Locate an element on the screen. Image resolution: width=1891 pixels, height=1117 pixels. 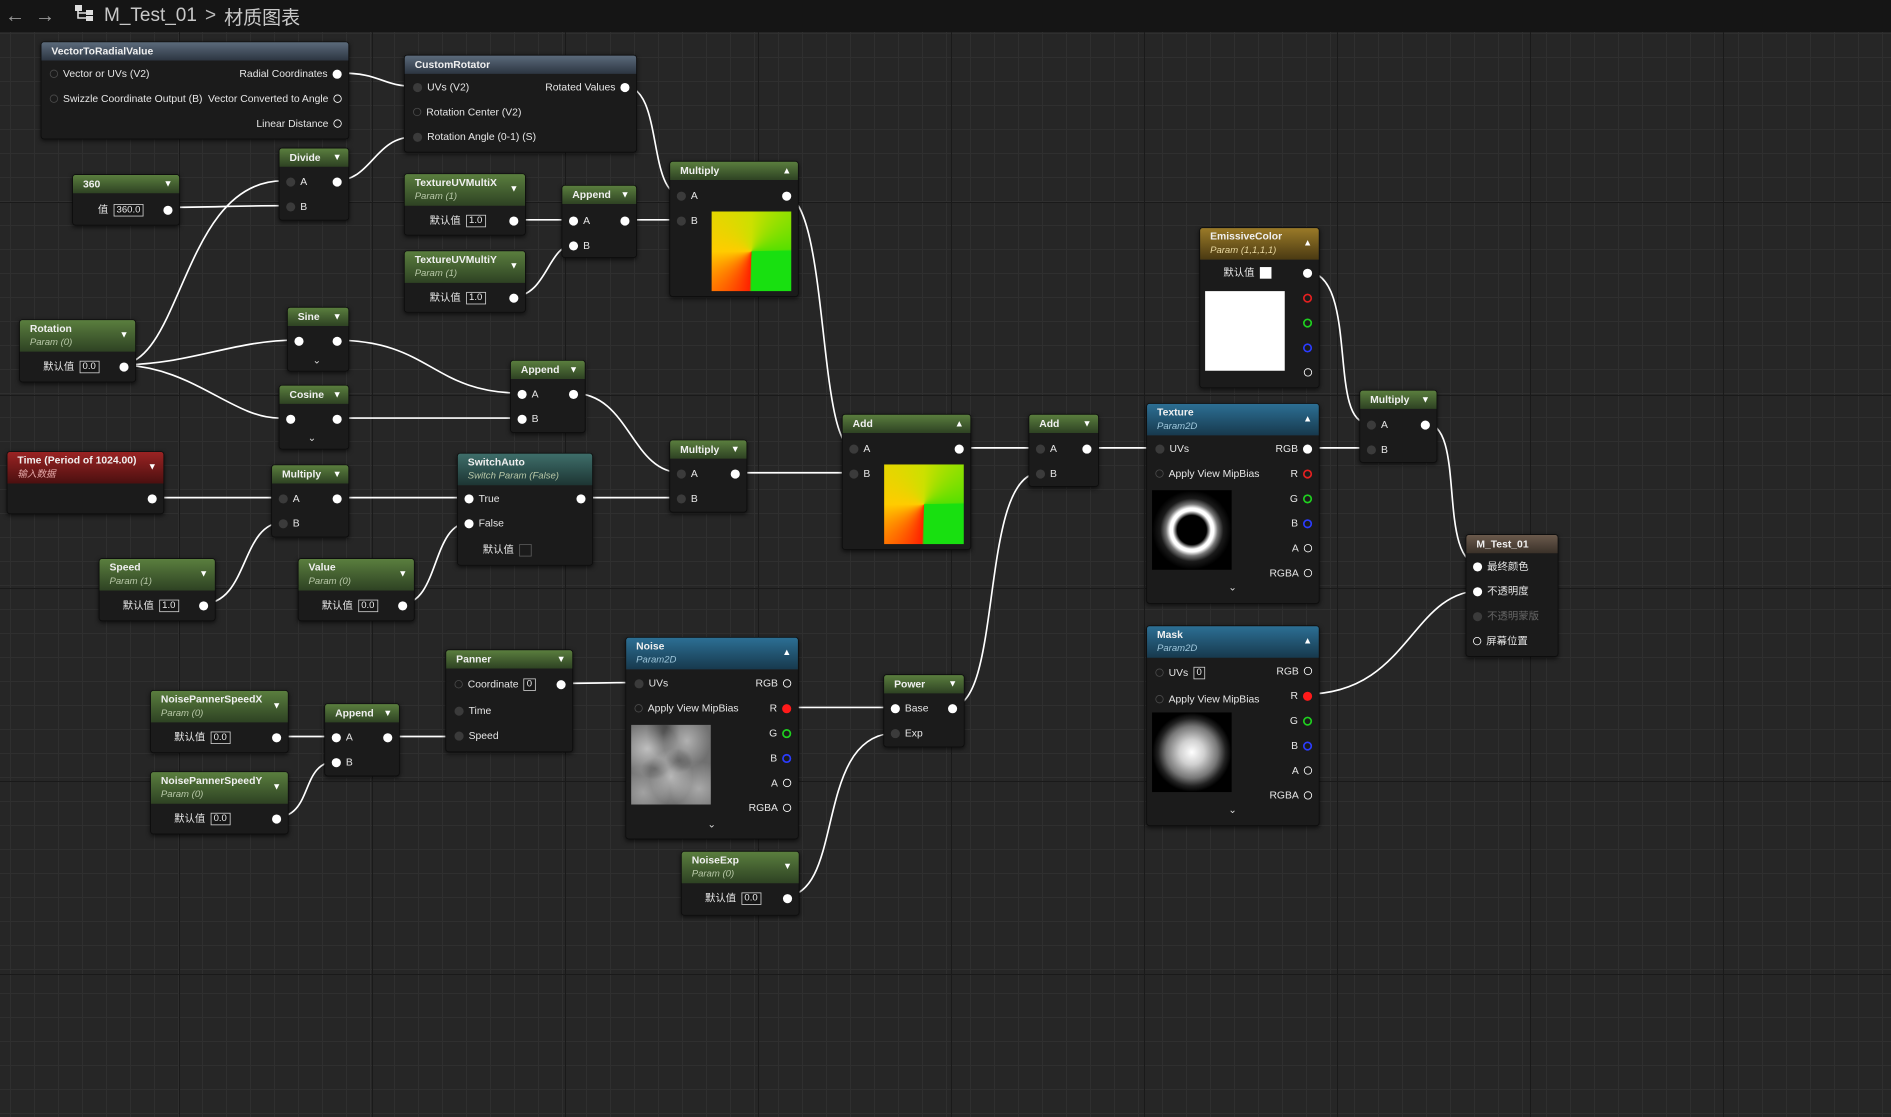
output-pin: Radial Coordinates is located at coordinates (290, 73).